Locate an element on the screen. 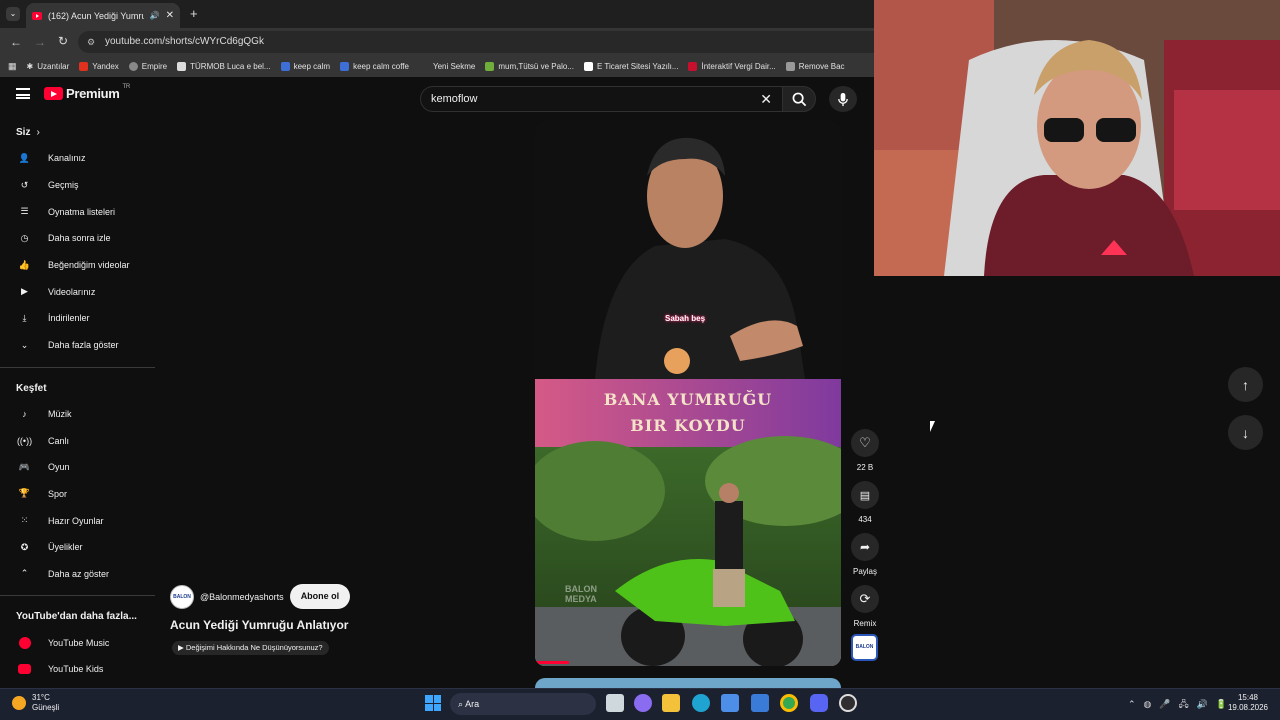  bookmark-item: Empire is located at coordinates (147, 66).